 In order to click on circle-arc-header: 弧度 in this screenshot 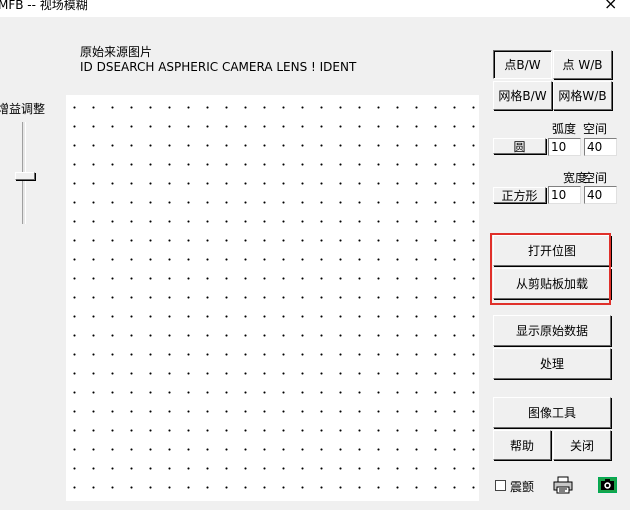, I will do `click(564, 129)`.